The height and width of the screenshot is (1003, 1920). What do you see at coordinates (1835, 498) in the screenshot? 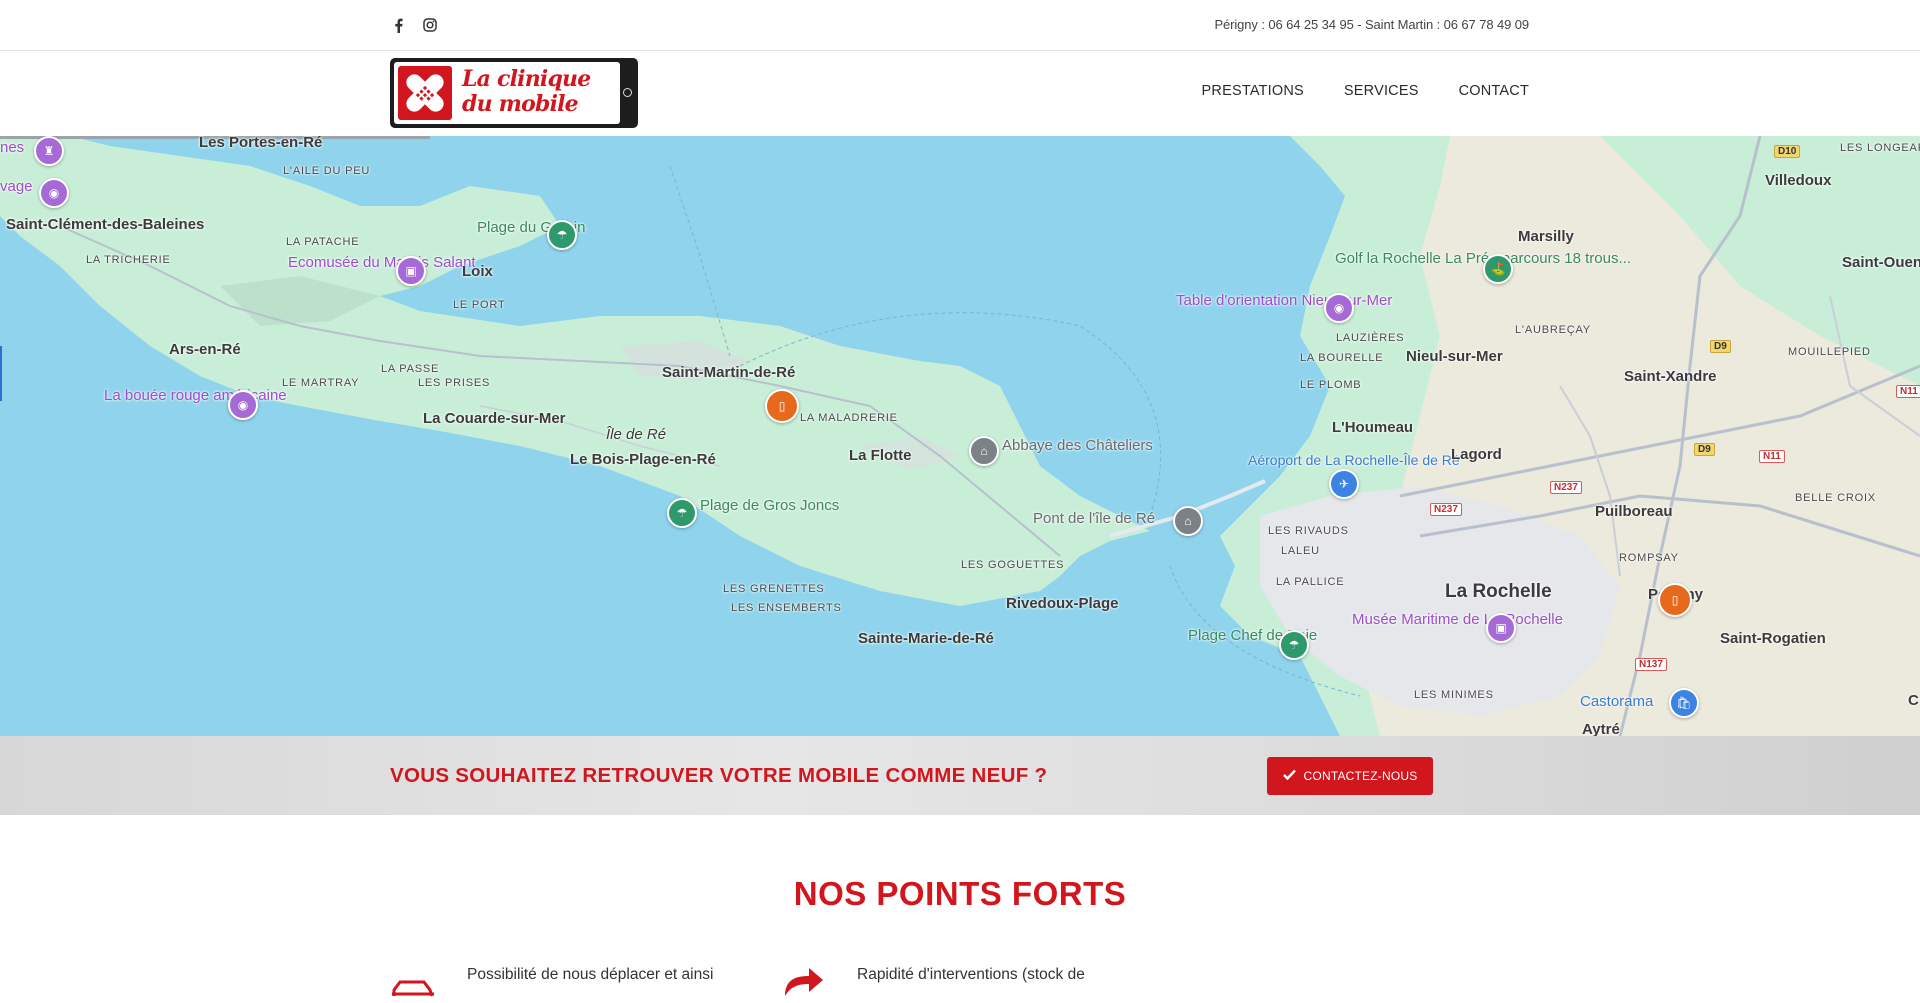
I see `map-label-belle-croix: BELLE CROIX` at bounding box center [1835, 498].